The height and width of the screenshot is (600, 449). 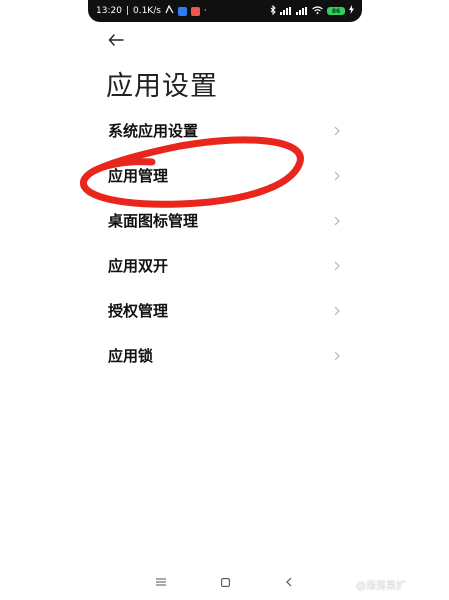 I want to click on notification-red-app-icon, so click(x=195, y=11).